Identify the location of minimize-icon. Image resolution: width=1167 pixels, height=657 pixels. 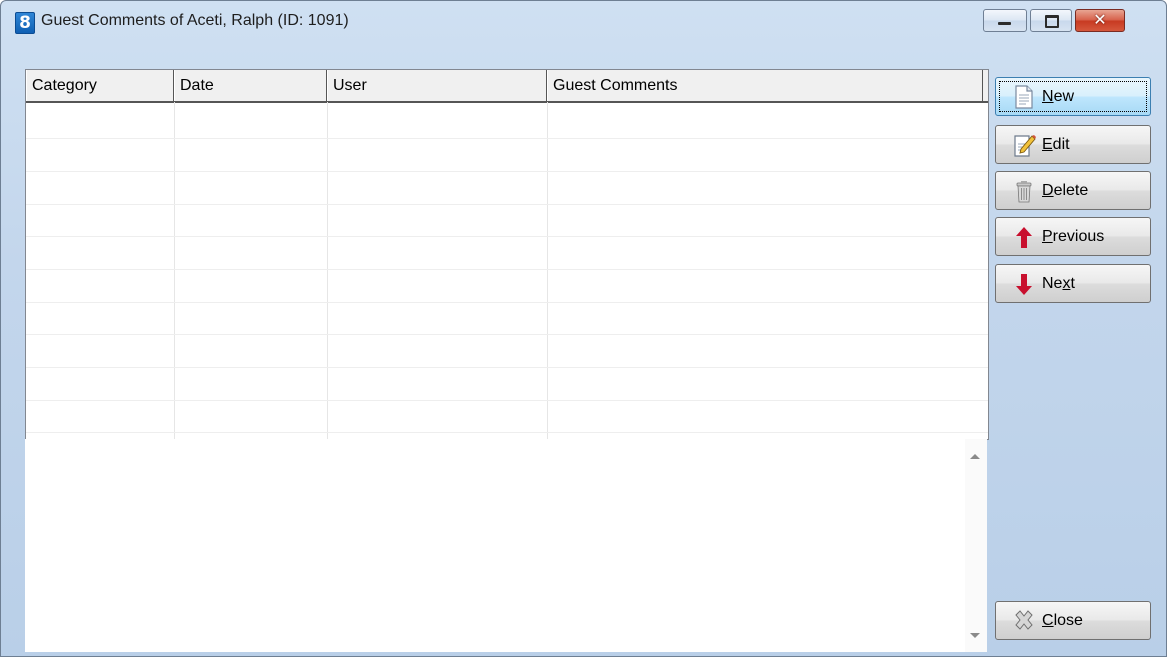
(1004, 23).